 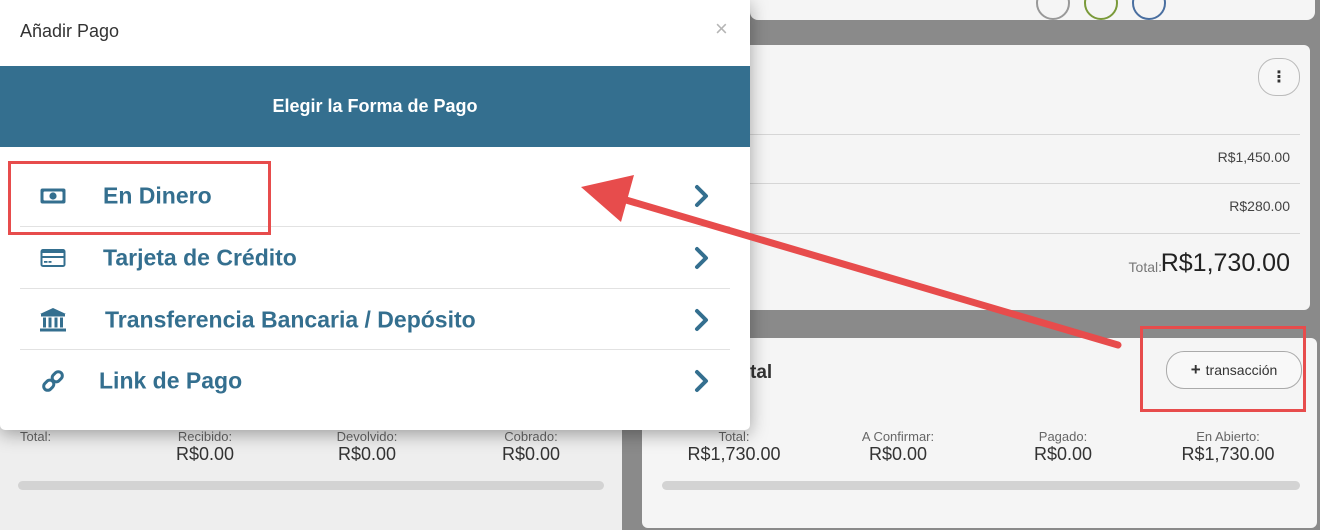 What do you see at coordinates (851, 262) in the screenshot?
I see `annotation-arrow` at bounding box center [851, 262].